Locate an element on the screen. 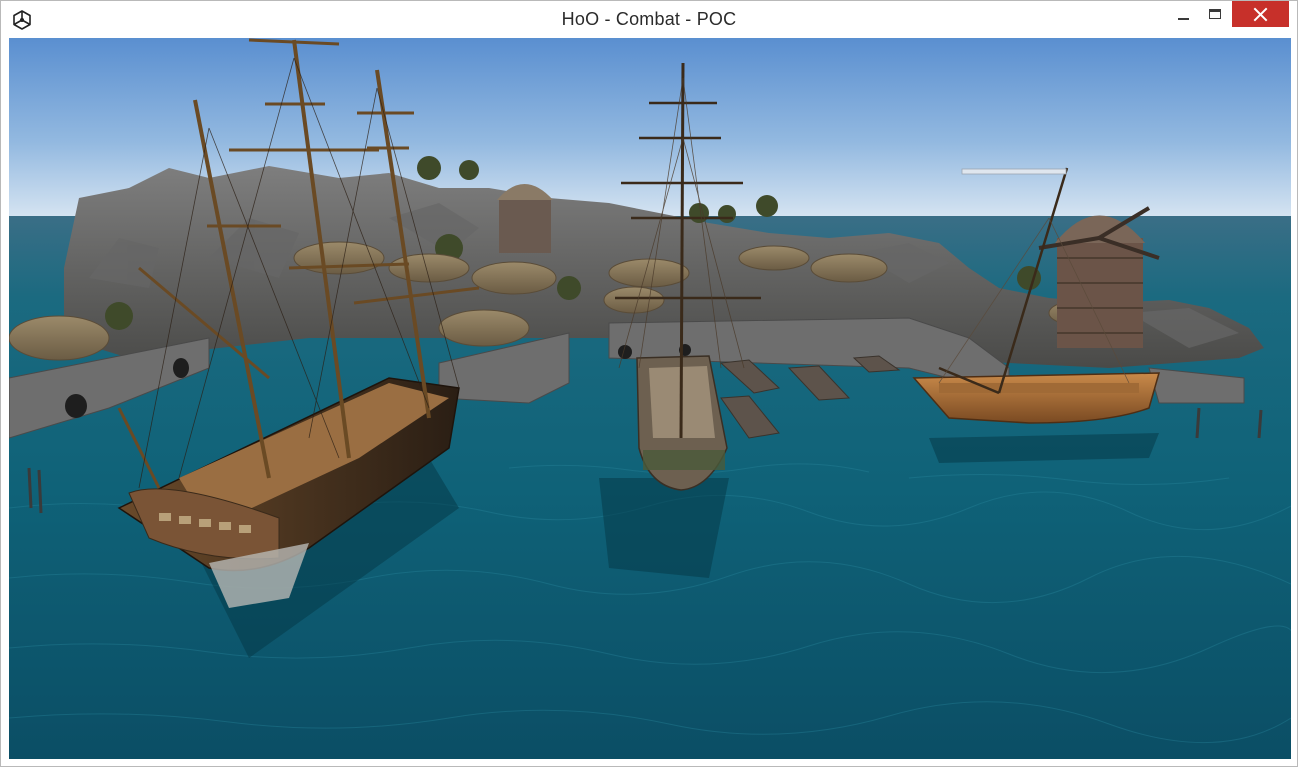 The width and height of the screenshot is (1298, 767). title-bar: HoO - Combat - POC is located at coordinates (649, 19).